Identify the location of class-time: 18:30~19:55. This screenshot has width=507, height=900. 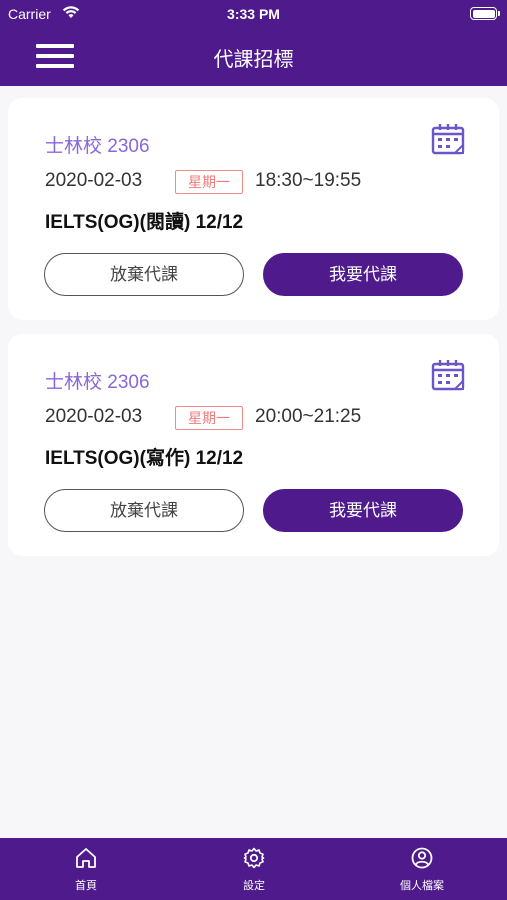
(308, 180).